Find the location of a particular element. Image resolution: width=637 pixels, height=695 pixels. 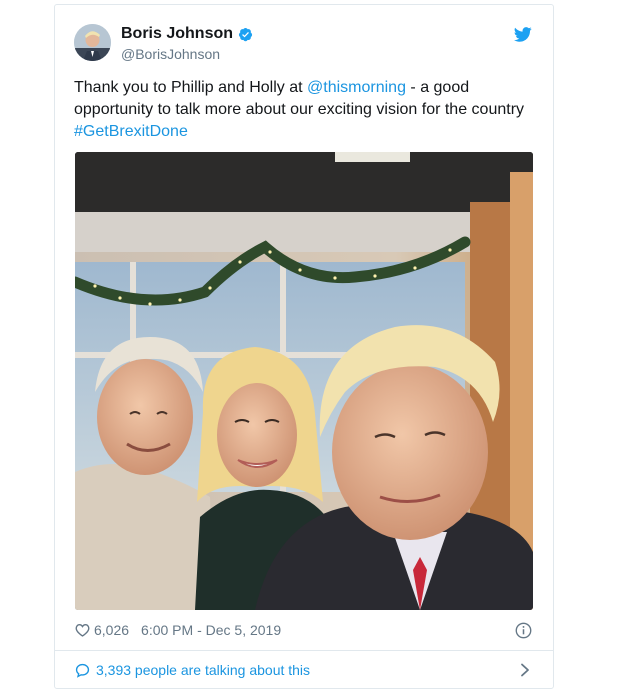

avatar is located at coordinates (92, 42).